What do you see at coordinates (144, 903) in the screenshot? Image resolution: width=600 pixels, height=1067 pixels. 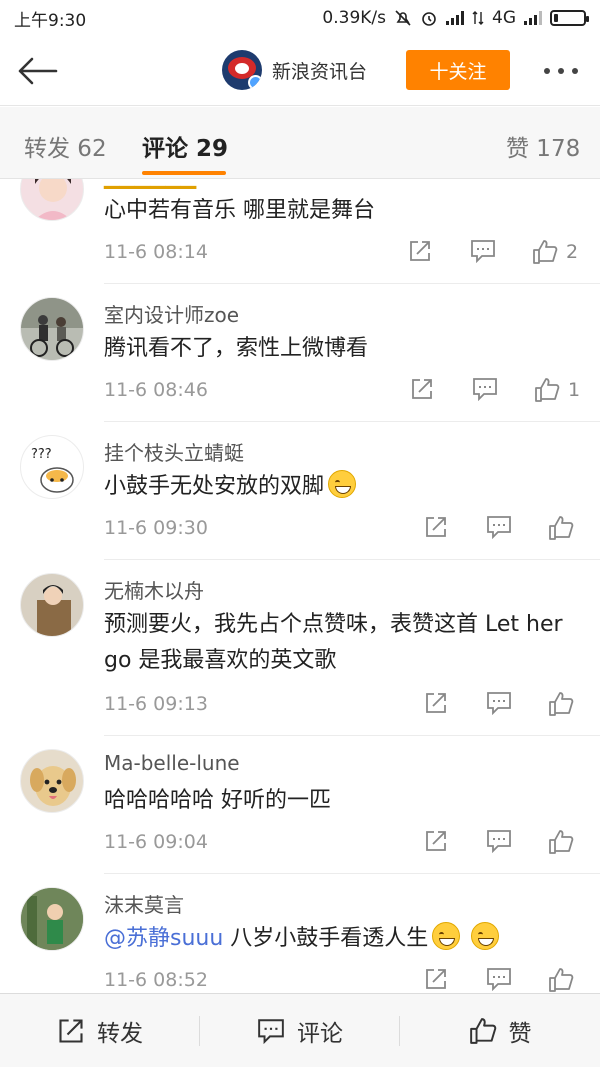 I see `comment-username: 沫末莫言` at bounding box center [144, 903].